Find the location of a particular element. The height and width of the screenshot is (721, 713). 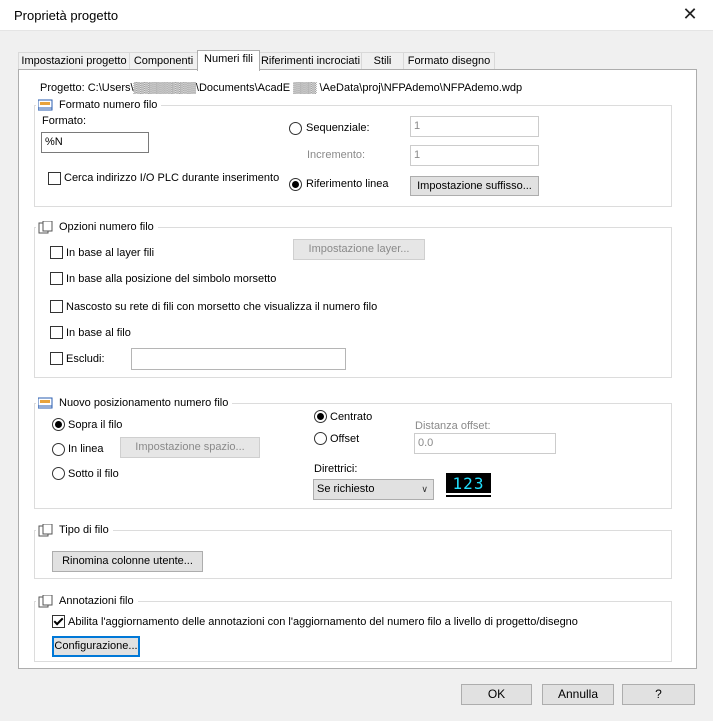

legend-tipo: Tipo di filo is located at coordinates (74, 530).